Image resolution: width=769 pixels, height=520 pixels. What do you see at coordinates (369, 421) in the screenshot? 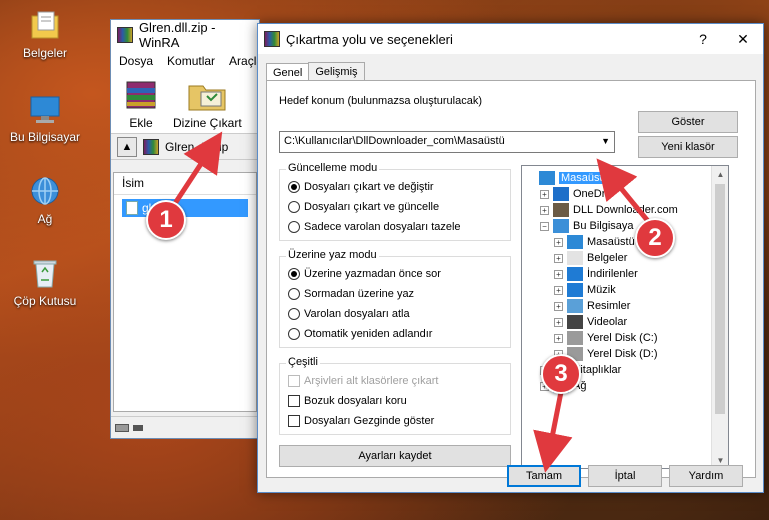
I see `option-label: Dosyaları Gezginde göster` at bounding box center [369, 421].